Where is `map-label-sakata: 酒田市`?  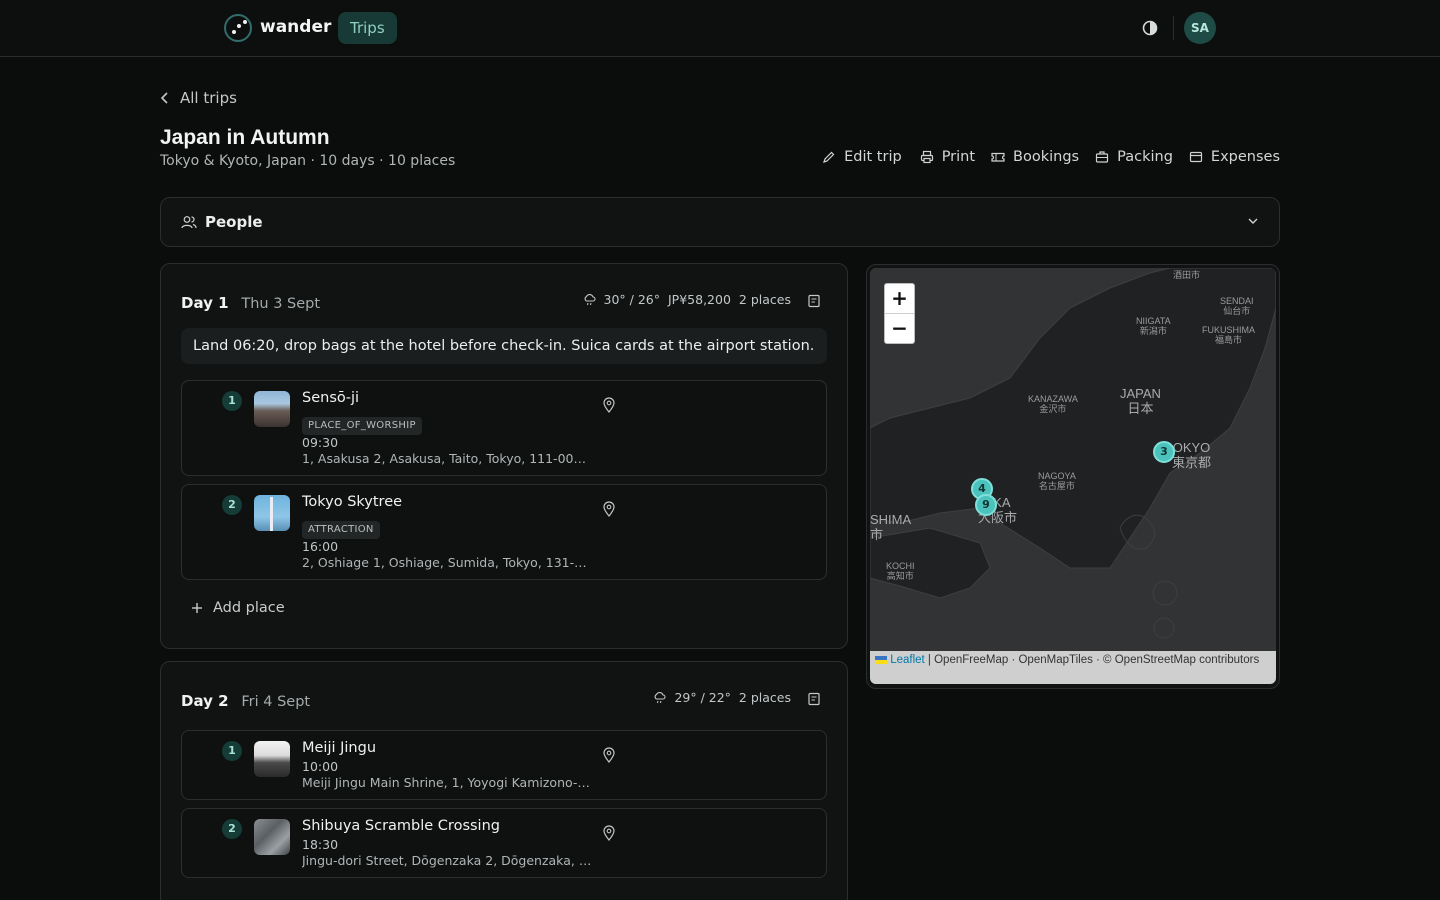
map-label-sakata: 酒田市 is located at coordinates (1187, 275).